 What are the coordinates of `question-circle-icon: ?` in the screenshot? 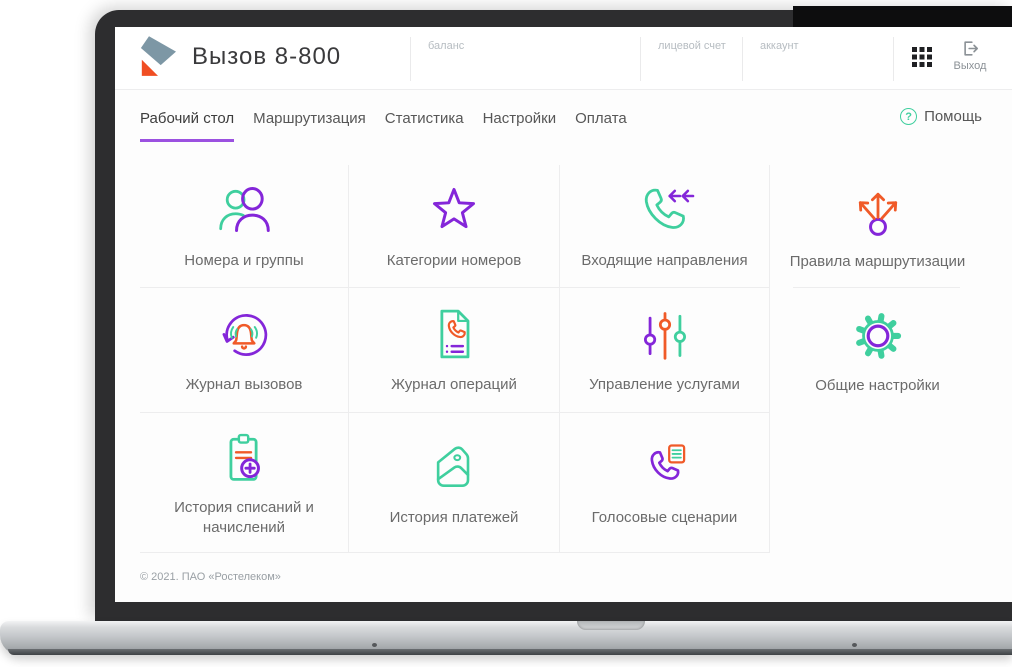 It's located at (909, 116).